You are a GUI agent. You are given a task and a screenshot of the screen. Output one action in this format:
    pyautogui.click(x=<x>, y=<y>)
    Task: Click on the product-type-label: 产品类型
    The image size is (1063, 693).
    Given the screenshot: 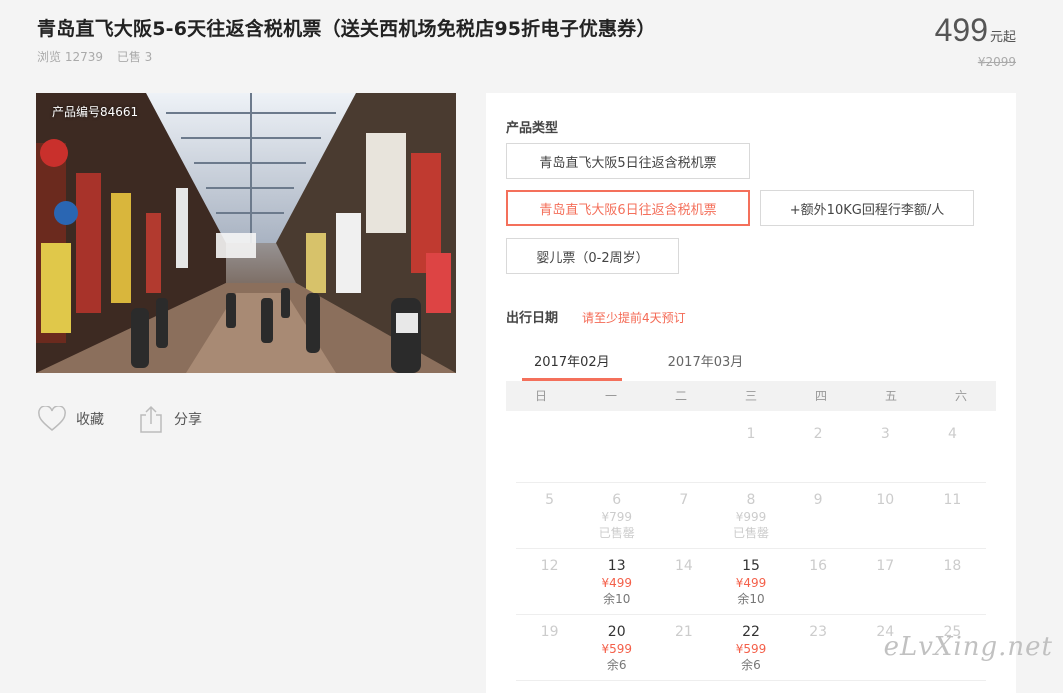 What is the action you would take?
    pyautogui.click(x=532, y=128)
    